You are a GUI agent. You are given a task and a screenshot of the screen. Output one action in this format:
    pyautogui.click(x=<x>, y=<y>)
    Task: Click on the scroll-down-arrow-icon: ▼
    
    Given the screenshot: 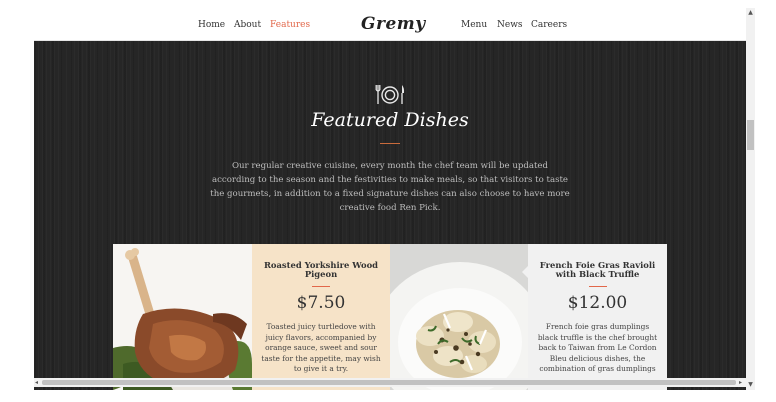 What is the action you would take?
    pyautogui.click(x=750, y=385)
    